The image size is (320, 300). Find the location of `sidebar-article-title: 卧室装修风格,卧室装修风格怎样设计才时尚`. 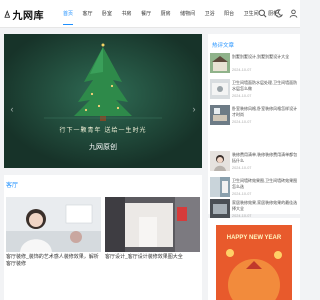

sidebar-article-title: 卧室装修风格,卧室装修风格怎样设计才时尚 is located at coordinates (265, 111).